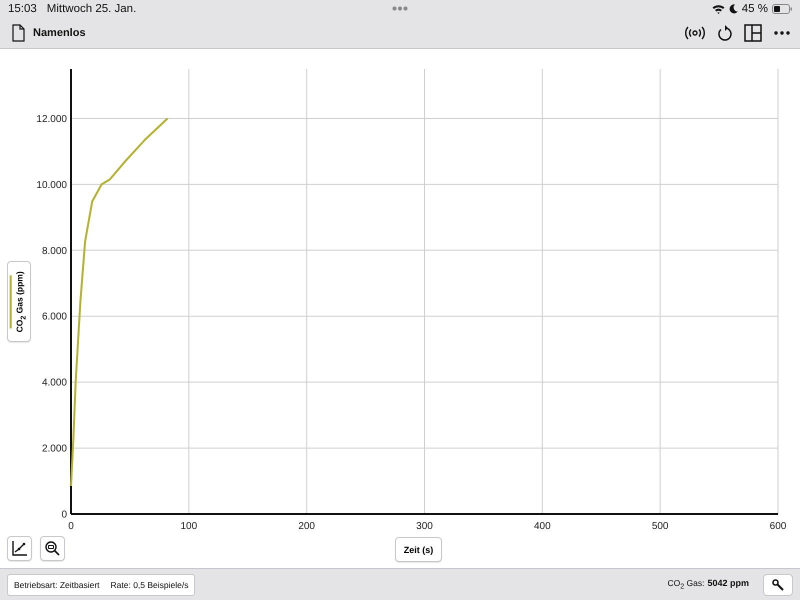 Image resolution: width=800 pixels, height=600 pixels. What do you see at coordinates (660, 526) in the screenshot?
I see `tick-label: 500` at bounding box center [660, 526].